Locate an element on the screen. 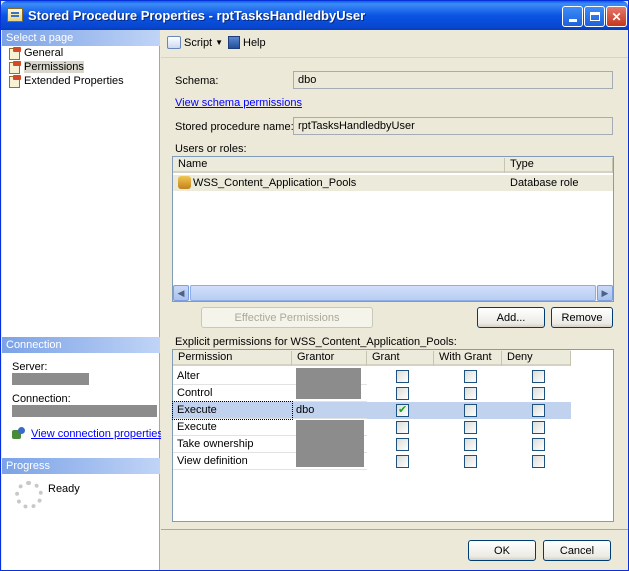 This screenshot has height=571, width=629. view-schema-permissions-link: View schema permissions is located at coordinates (238, 103).